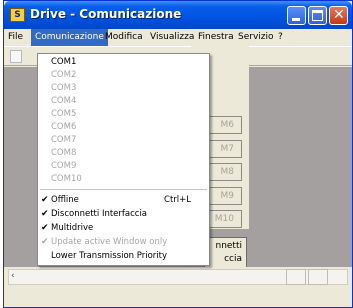  Describe the element at coordinates (296, 19) in the screenshot. I see `minimize-icon` at that location.